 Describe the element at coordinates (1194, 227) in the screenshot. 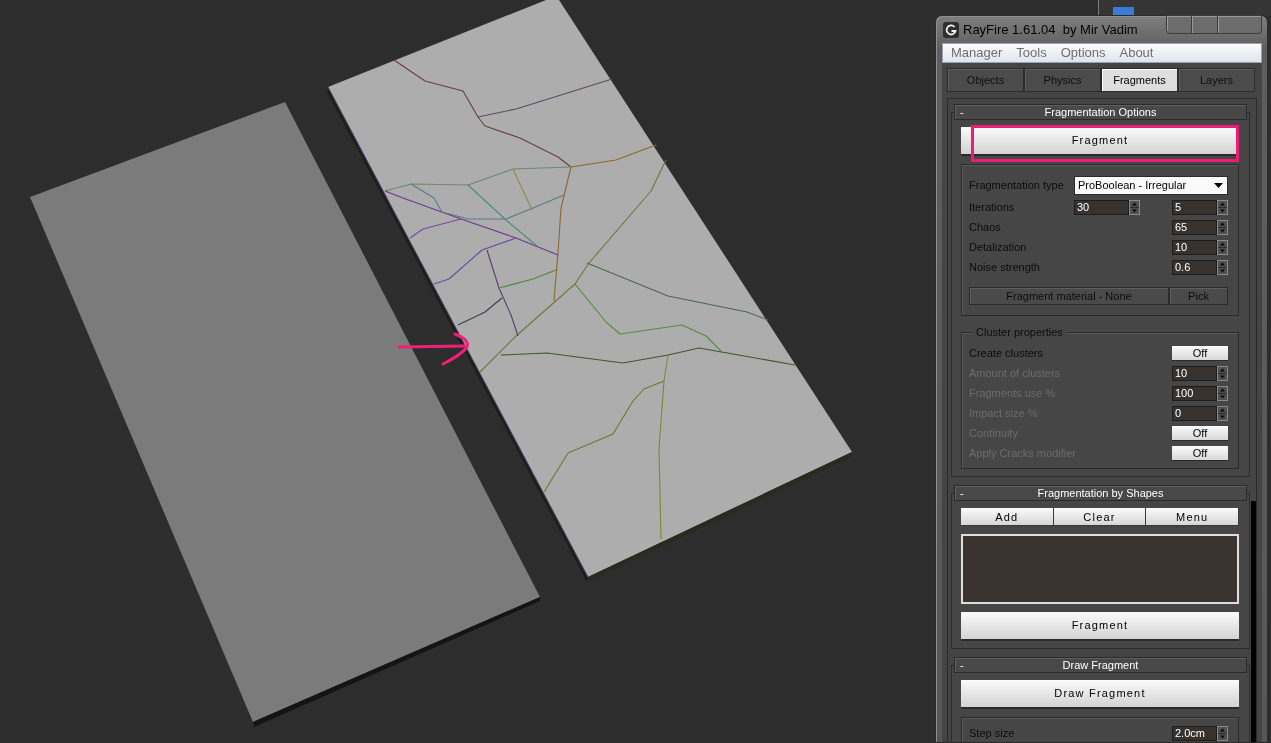

I see `number-field: 65` at that location.